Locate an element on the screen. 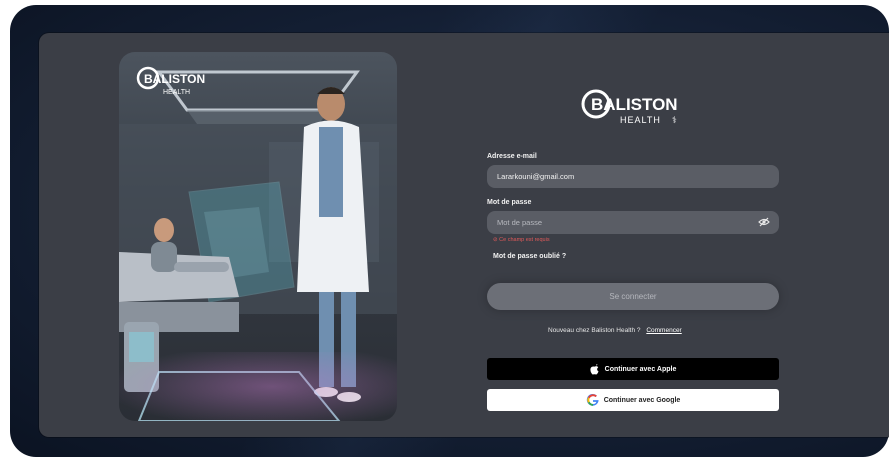  continue-with-google-button: Continuer avec Google is located at coordinates (633, 400).